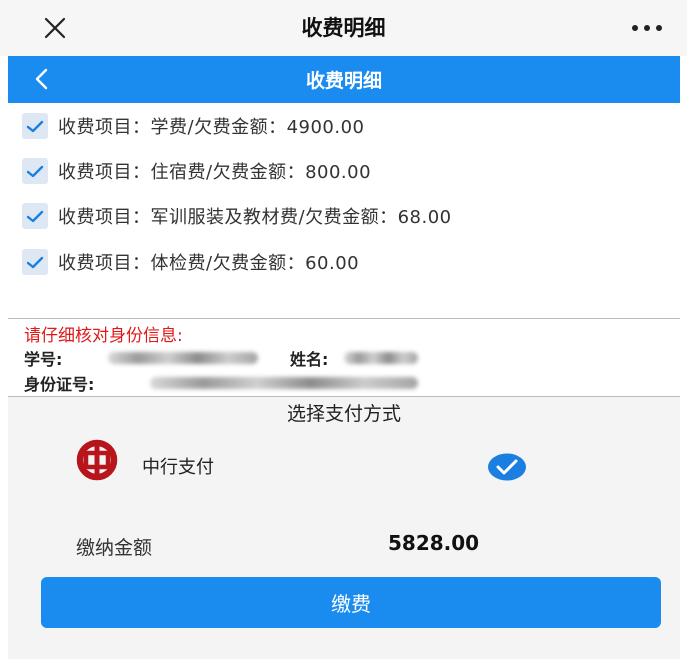  I want to click on payment-method-title: 选择支付方式, so click(343, 414).